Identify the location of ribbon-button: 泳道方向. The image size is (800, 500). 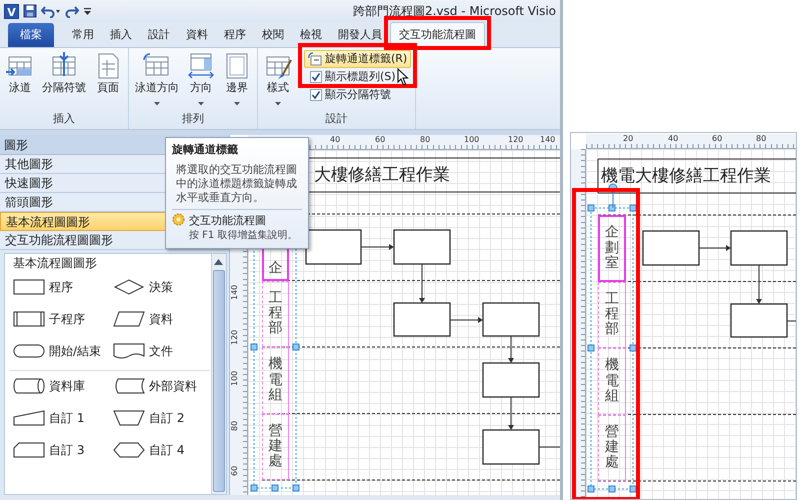
(157, 79).